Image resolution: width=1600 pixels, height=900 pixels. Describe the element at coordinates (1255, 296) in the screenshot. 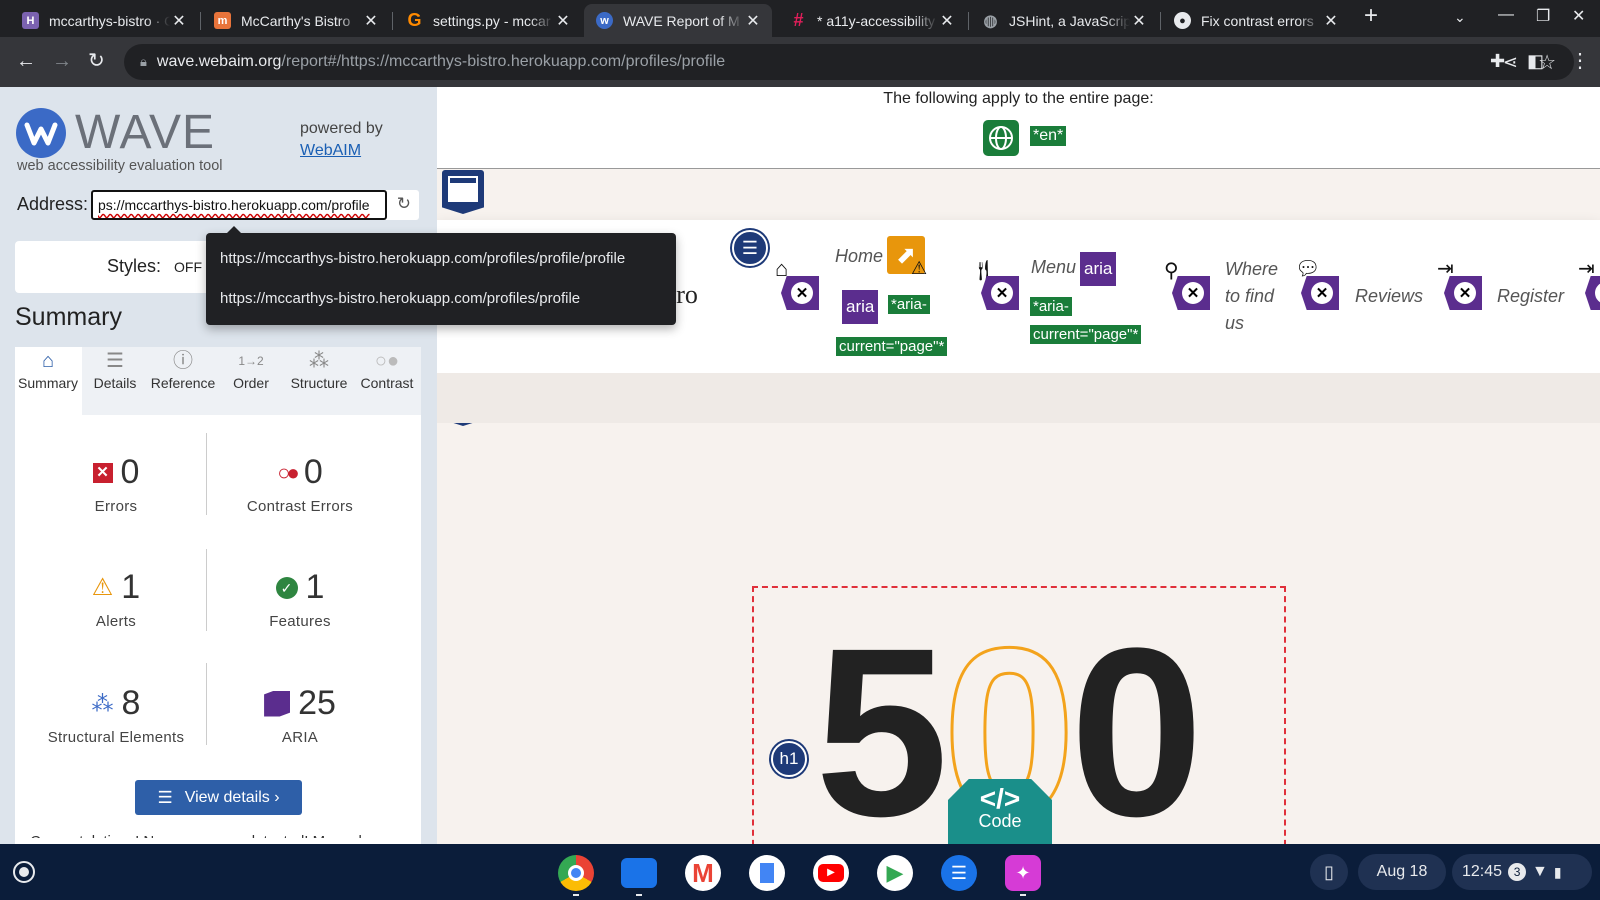

I see `nav-where-link: Where to find us` at that location.